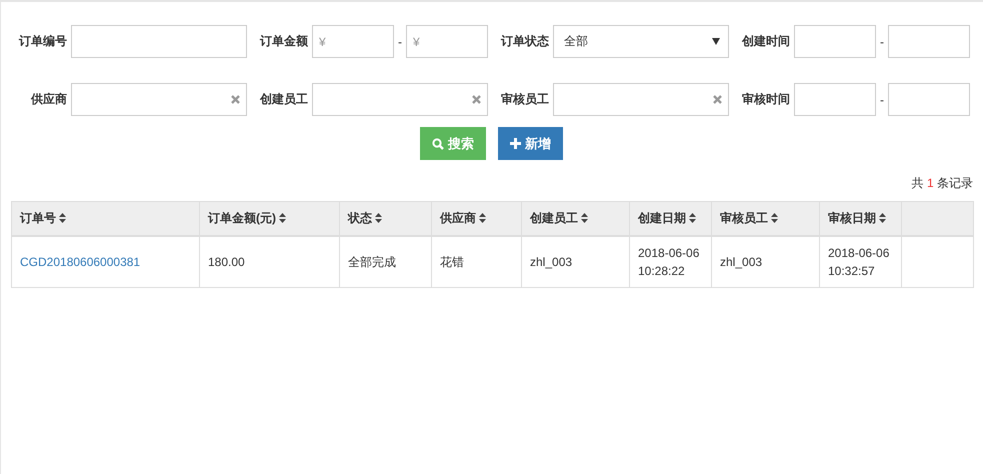 The height and width of the screenshot is (474, 983). I want to click on filter-label: 创建员工, so click(283, 99).